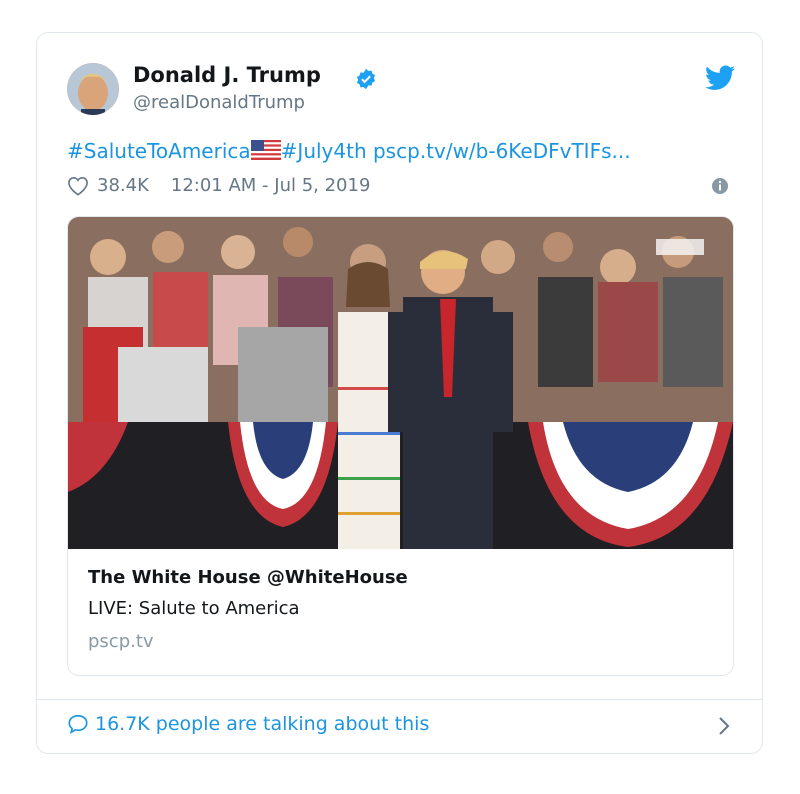  I want to click on info-icon, so click(720, 186).